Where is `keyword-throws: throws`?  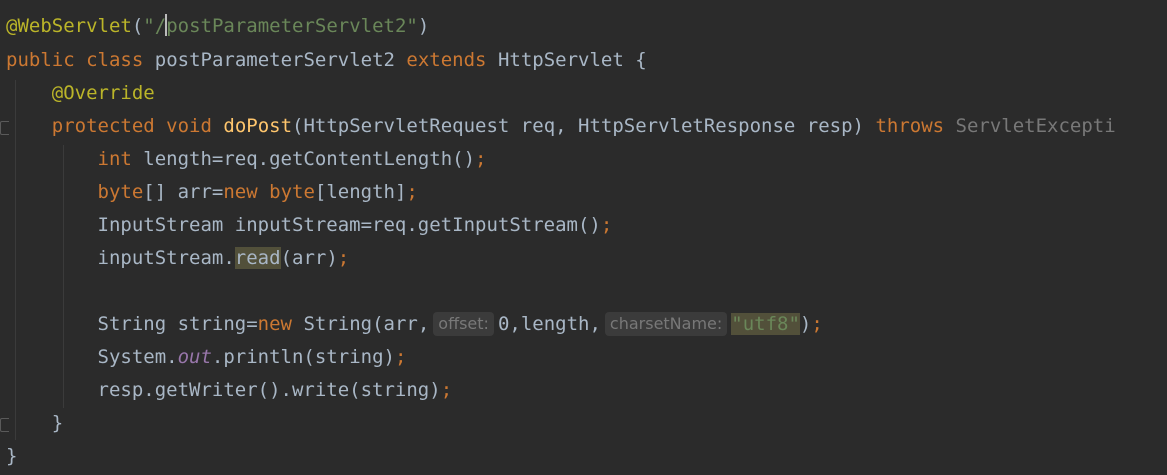
keyword-throws: throws is located at coordinates (910, 126).